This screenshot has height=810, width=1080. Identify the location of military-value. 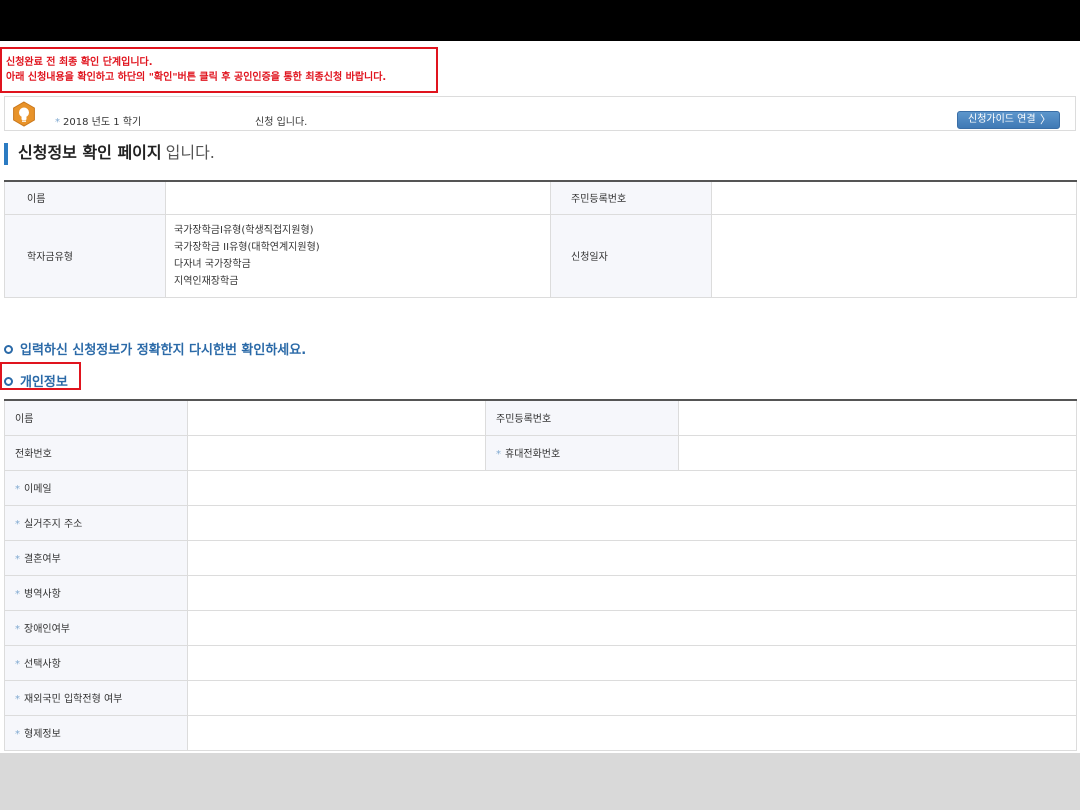
(632, 592).